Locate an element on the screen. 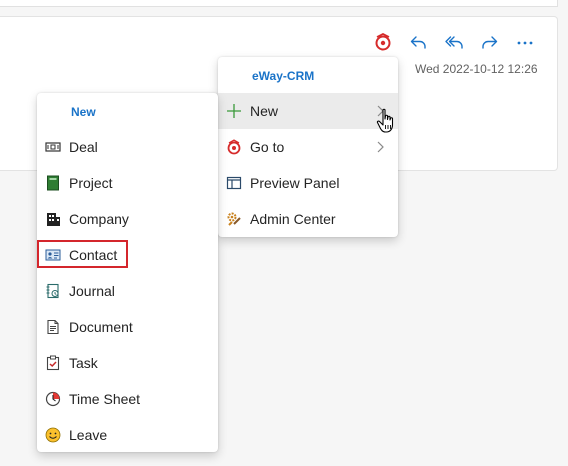 The width and height of the screenshot is (568, 466). submenu-item-company: Company is located at coordinates (127, 219).